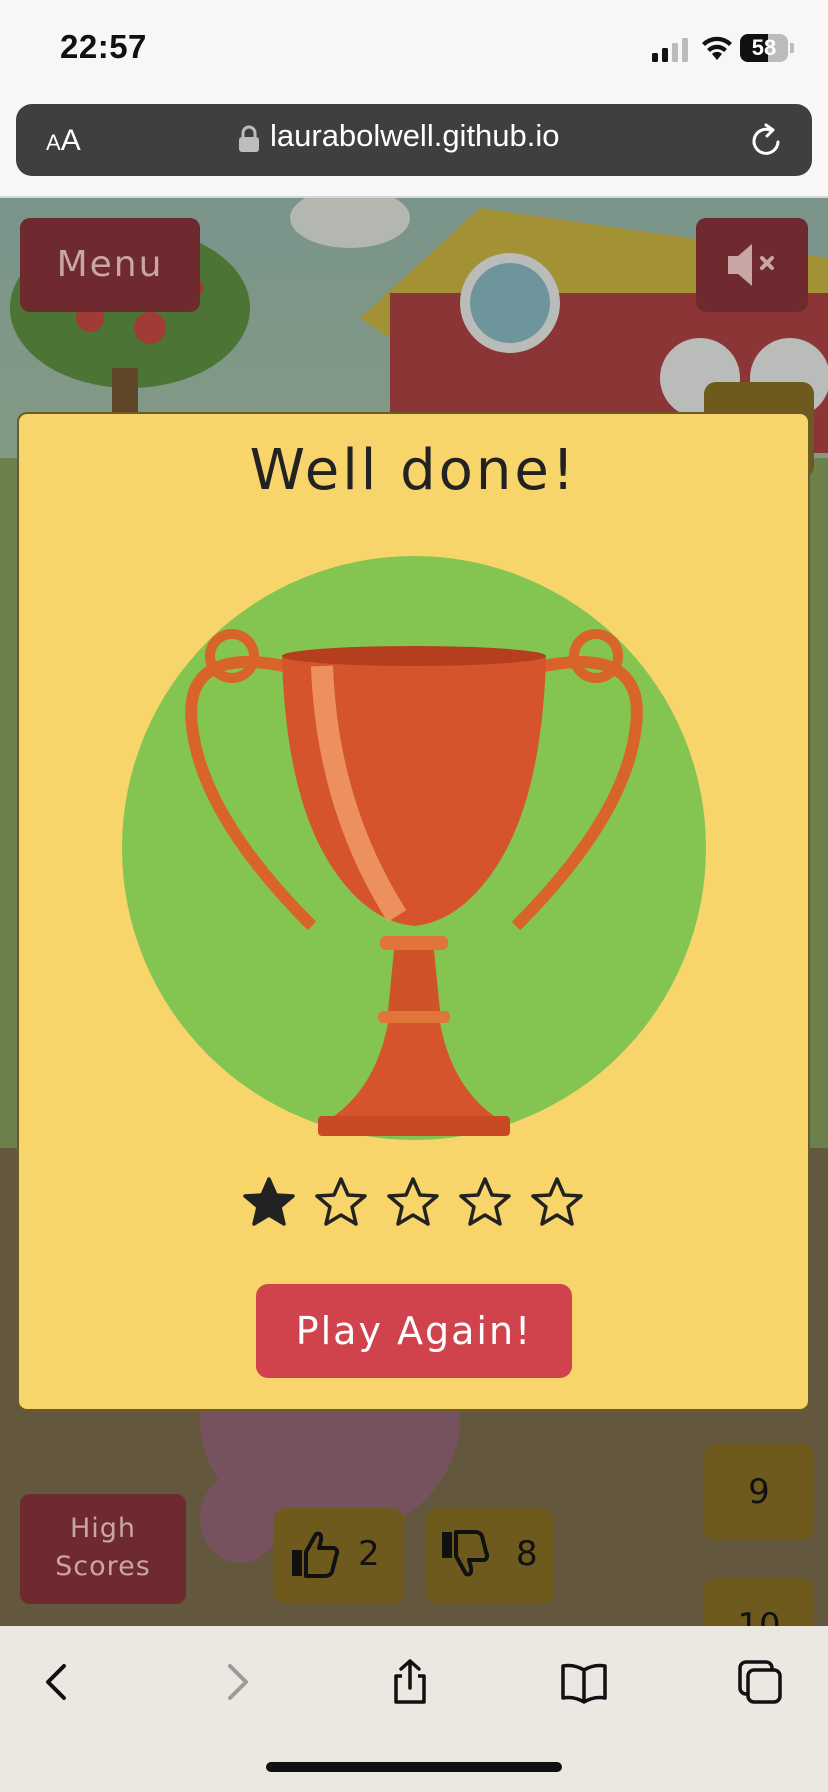  Describe the element at coordinates (415, 136) in the screenshot. I see `url-text: laurabolwell.github.io` at that location.